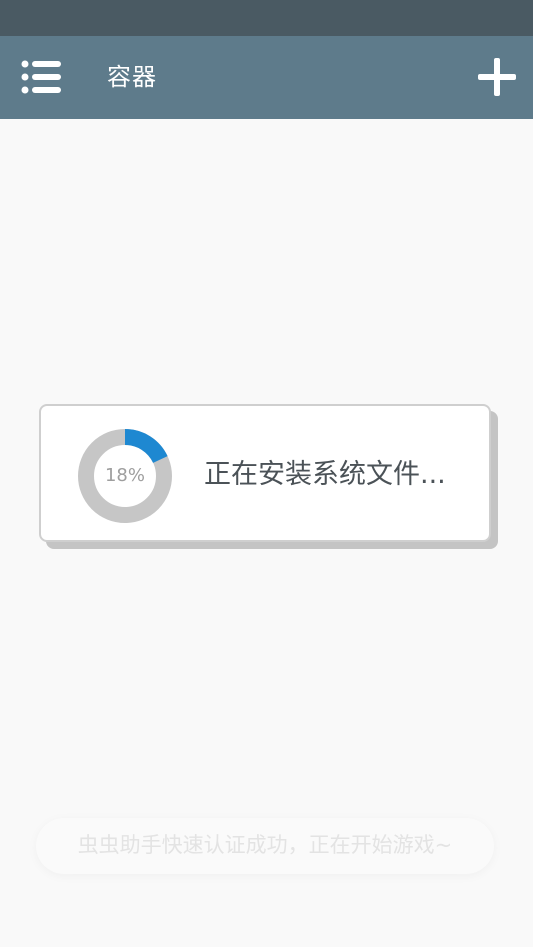 The image size is (533, 947). Describe the element at coordinates (41, 77) in the screenshot. I see `list-menu-icon` at that location.